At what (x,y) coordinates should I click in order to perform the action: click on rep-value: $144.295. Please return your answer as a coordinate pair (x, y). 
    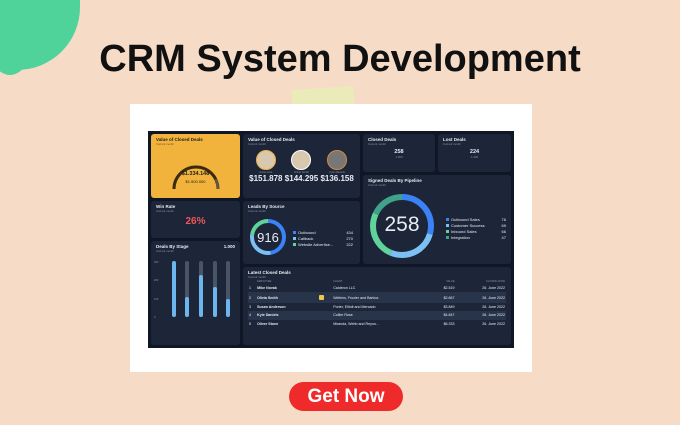
    Looking at the image, I should click on (301, 178).